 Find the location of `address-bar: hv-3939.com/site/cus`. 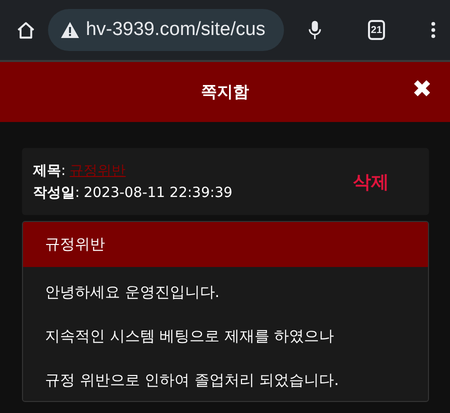

address-bar: hv-3939.com/site/cus is located at coordinates (166, 30).